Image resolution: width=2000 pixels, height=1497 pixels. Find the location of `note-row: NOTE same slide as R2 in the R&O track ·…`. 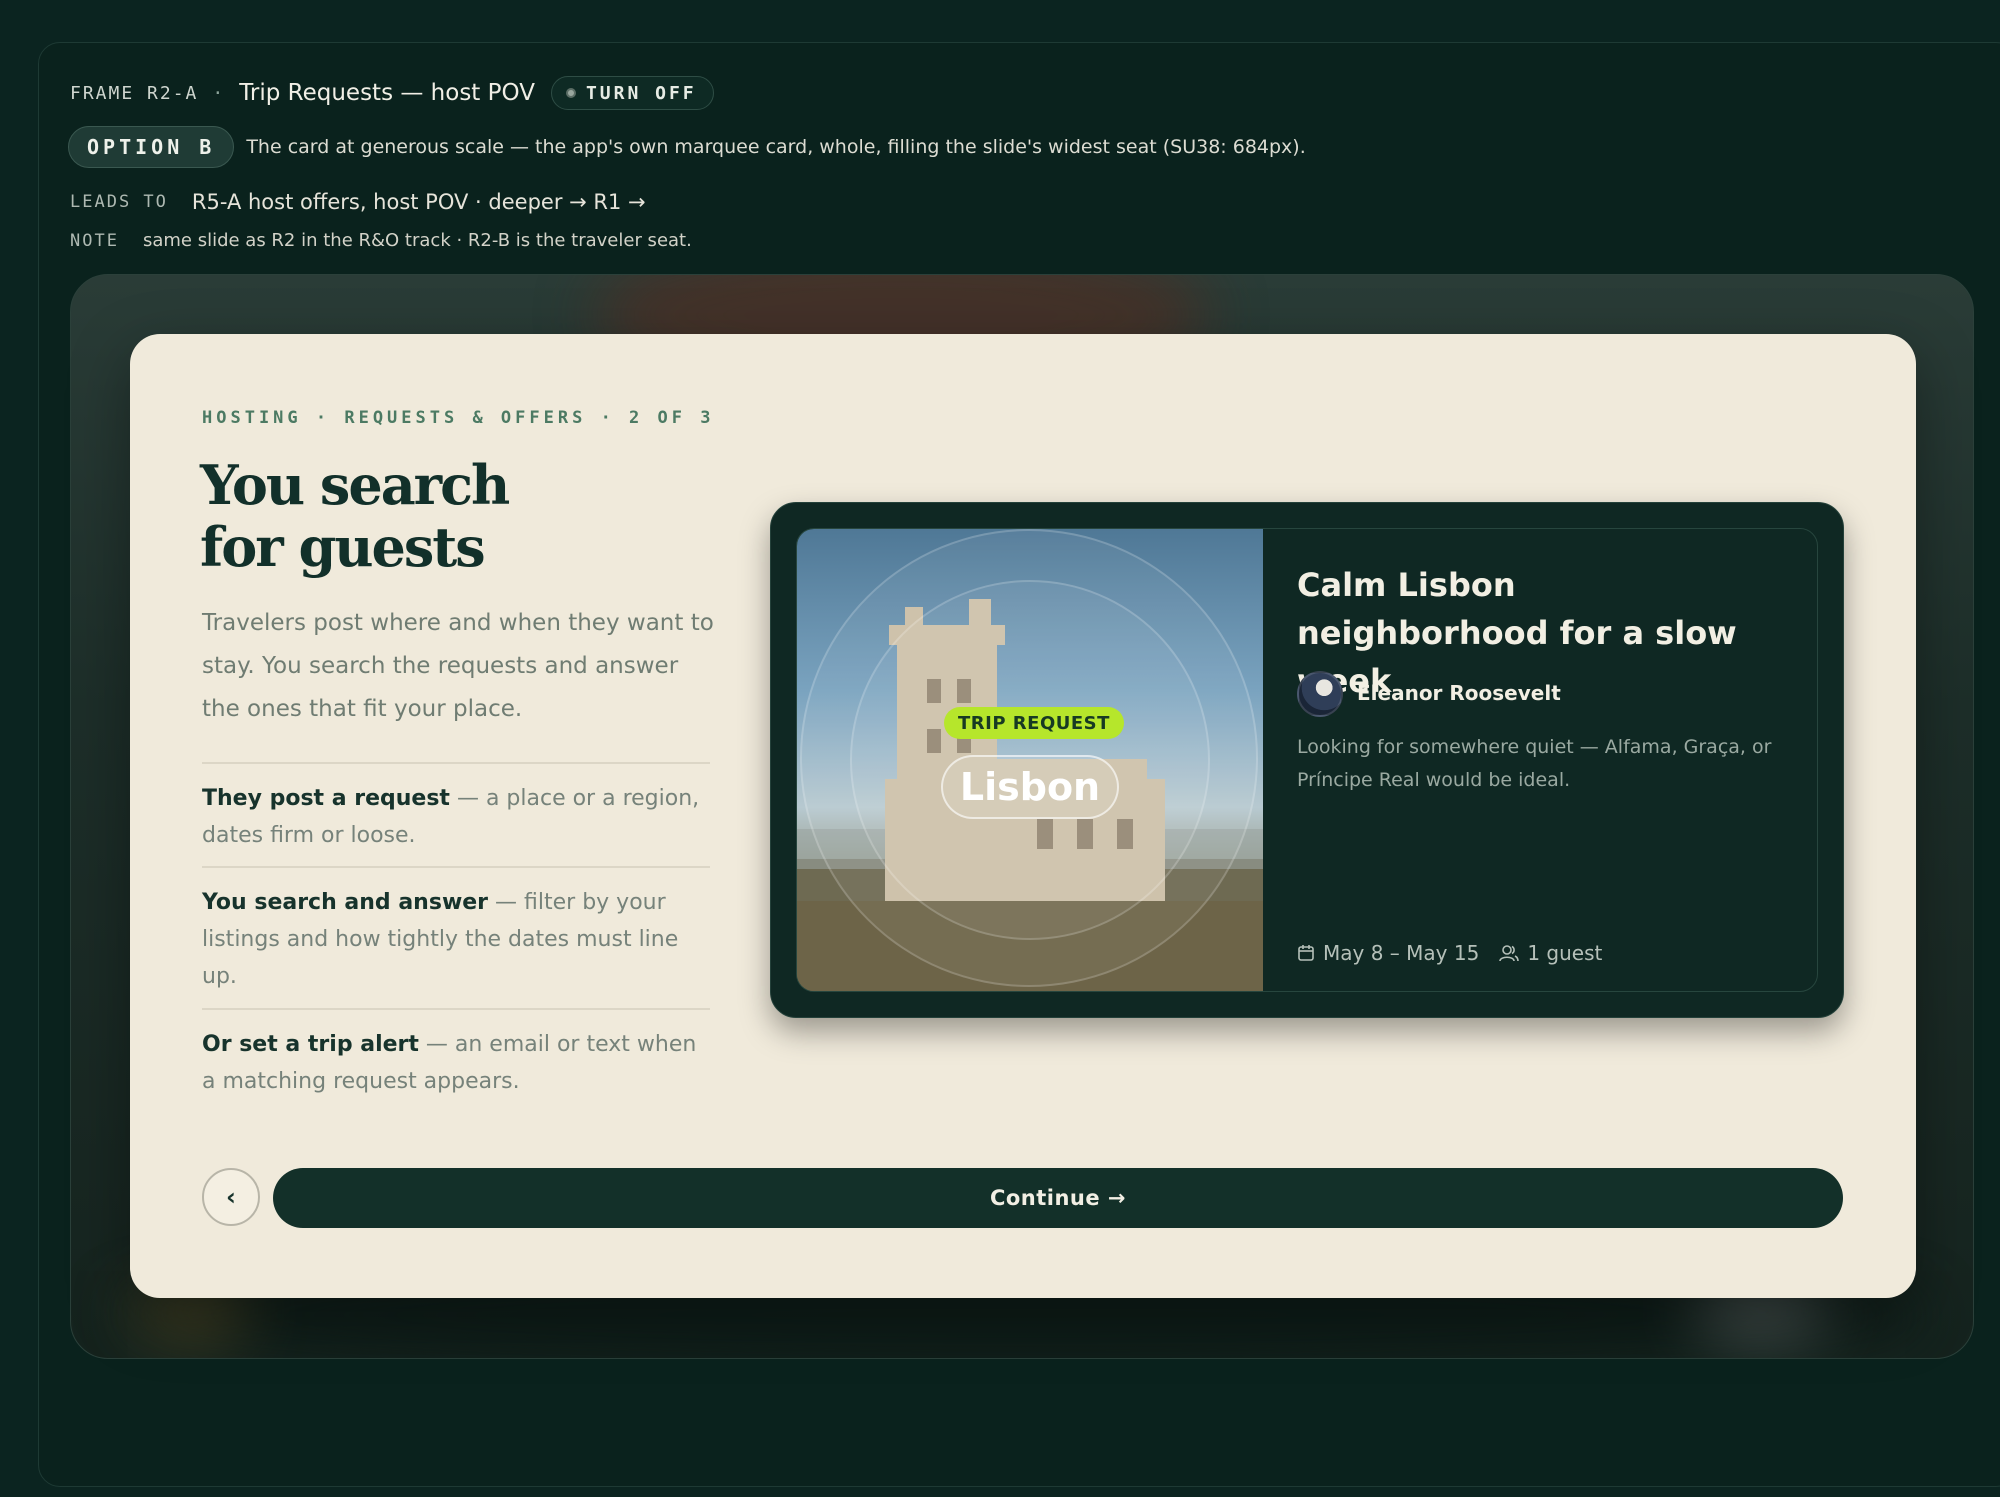

note-row: NOTE same slide as R2 in the R&O track ·… is located at coordinates (381, 240).